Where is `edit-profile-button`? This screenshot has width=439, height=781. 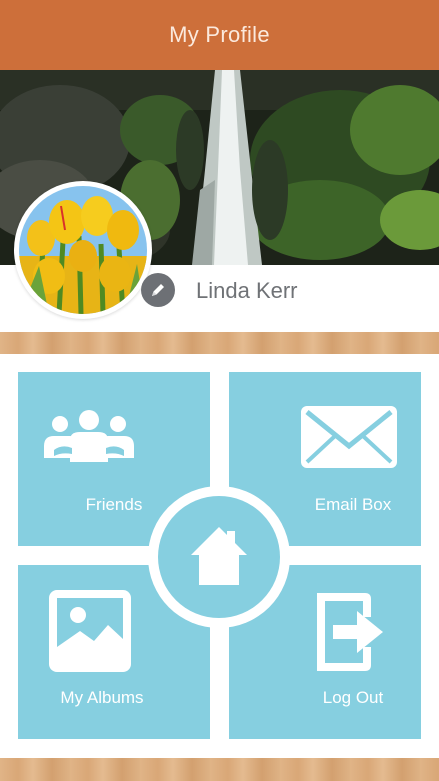
edit-profile-button is located at coordinates (158, 290).